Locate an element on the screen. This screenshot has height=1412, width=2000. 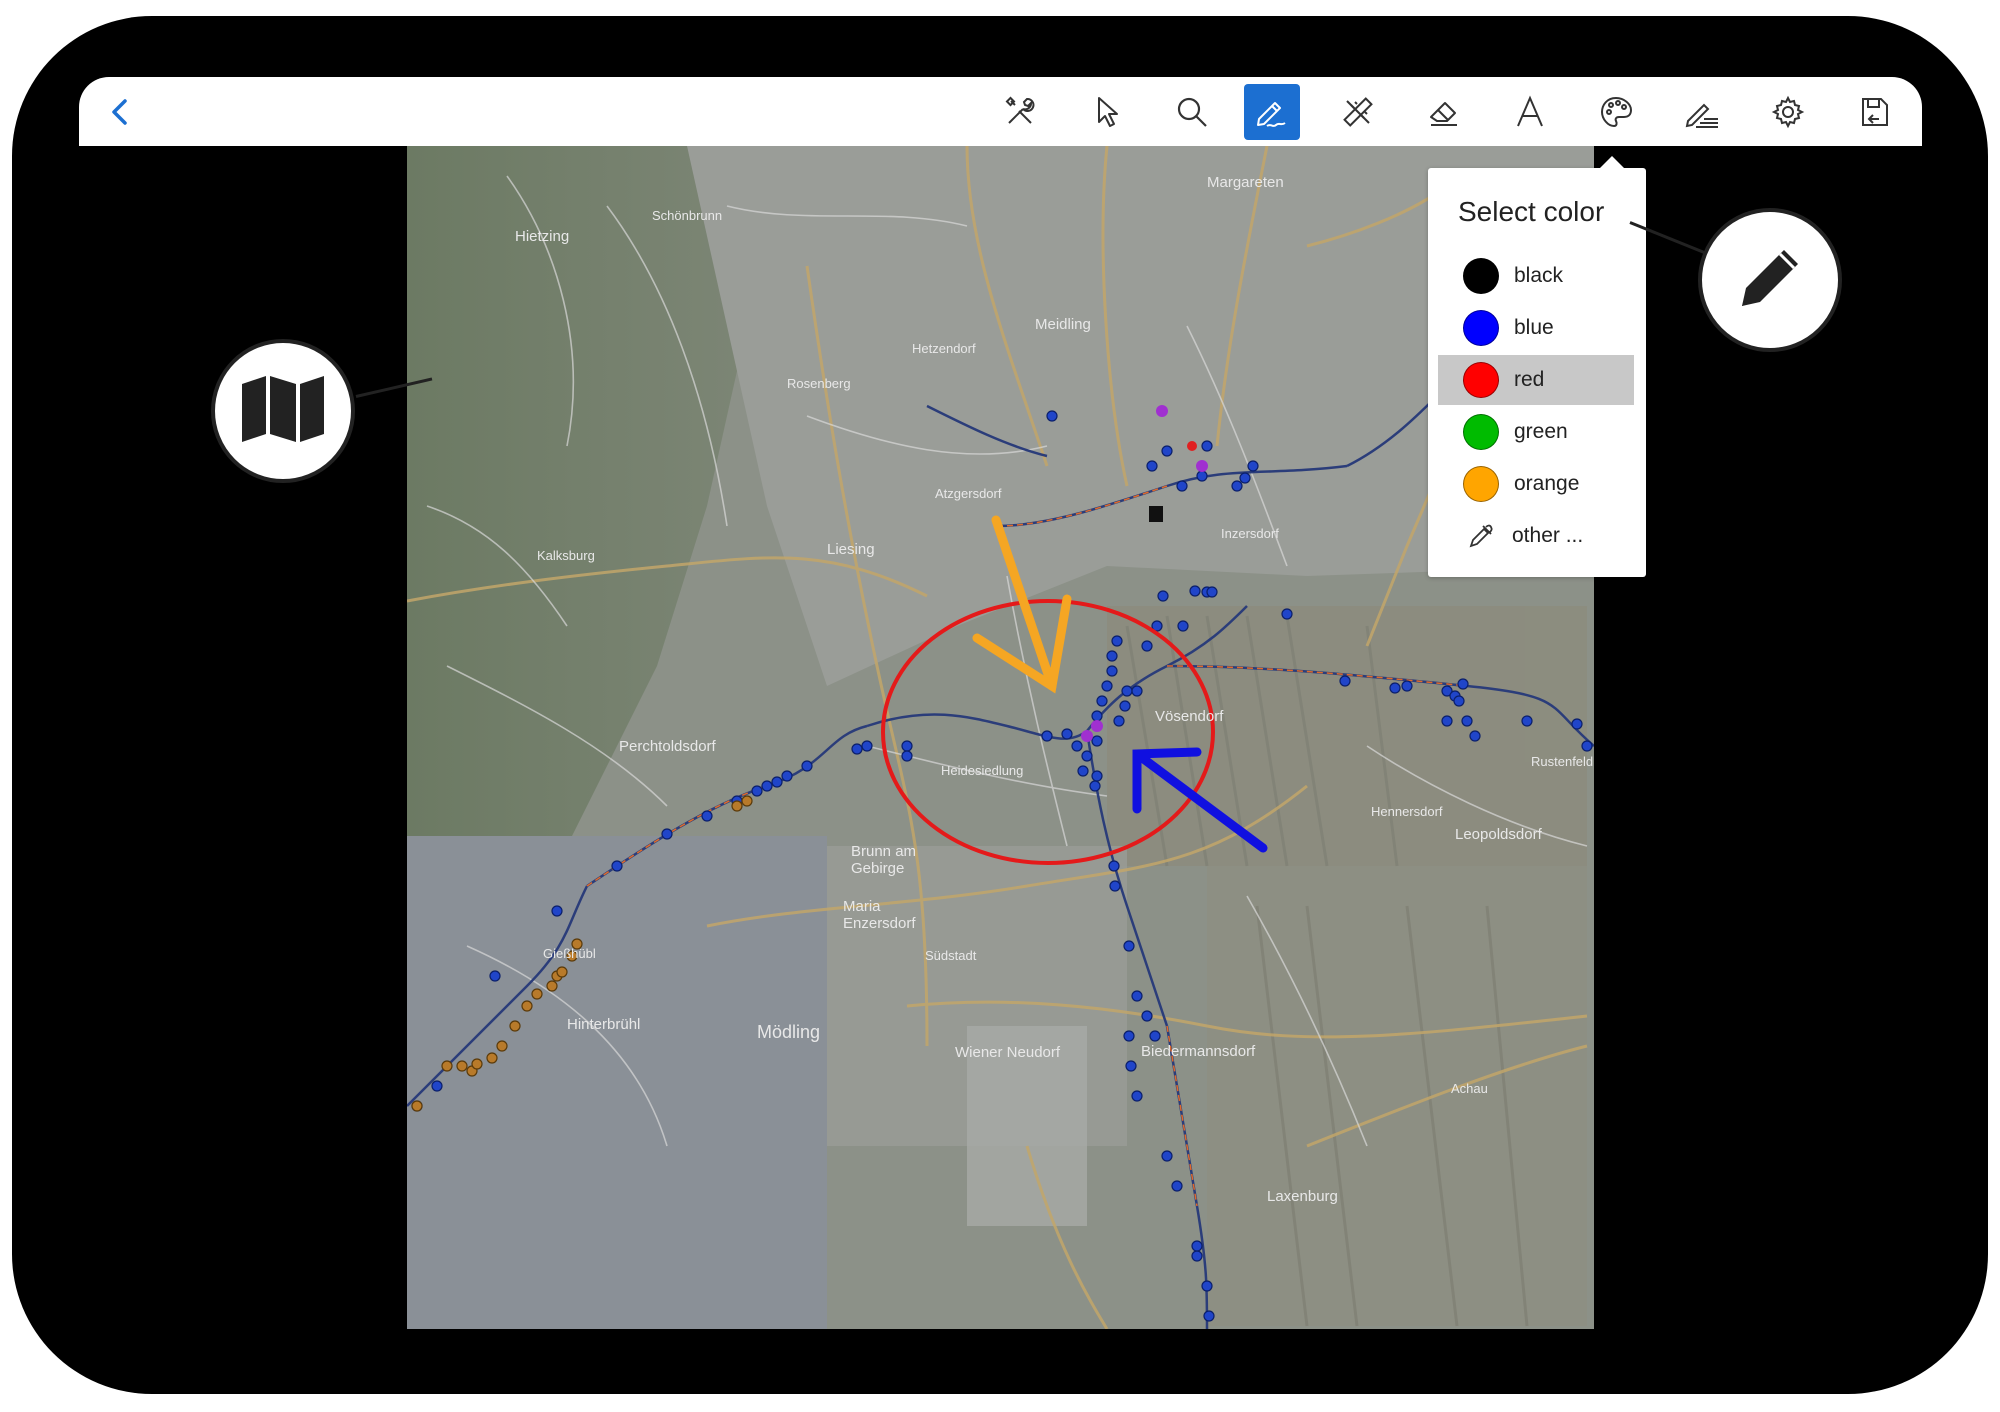
popup-notch is located at coordinates (1612, 162).